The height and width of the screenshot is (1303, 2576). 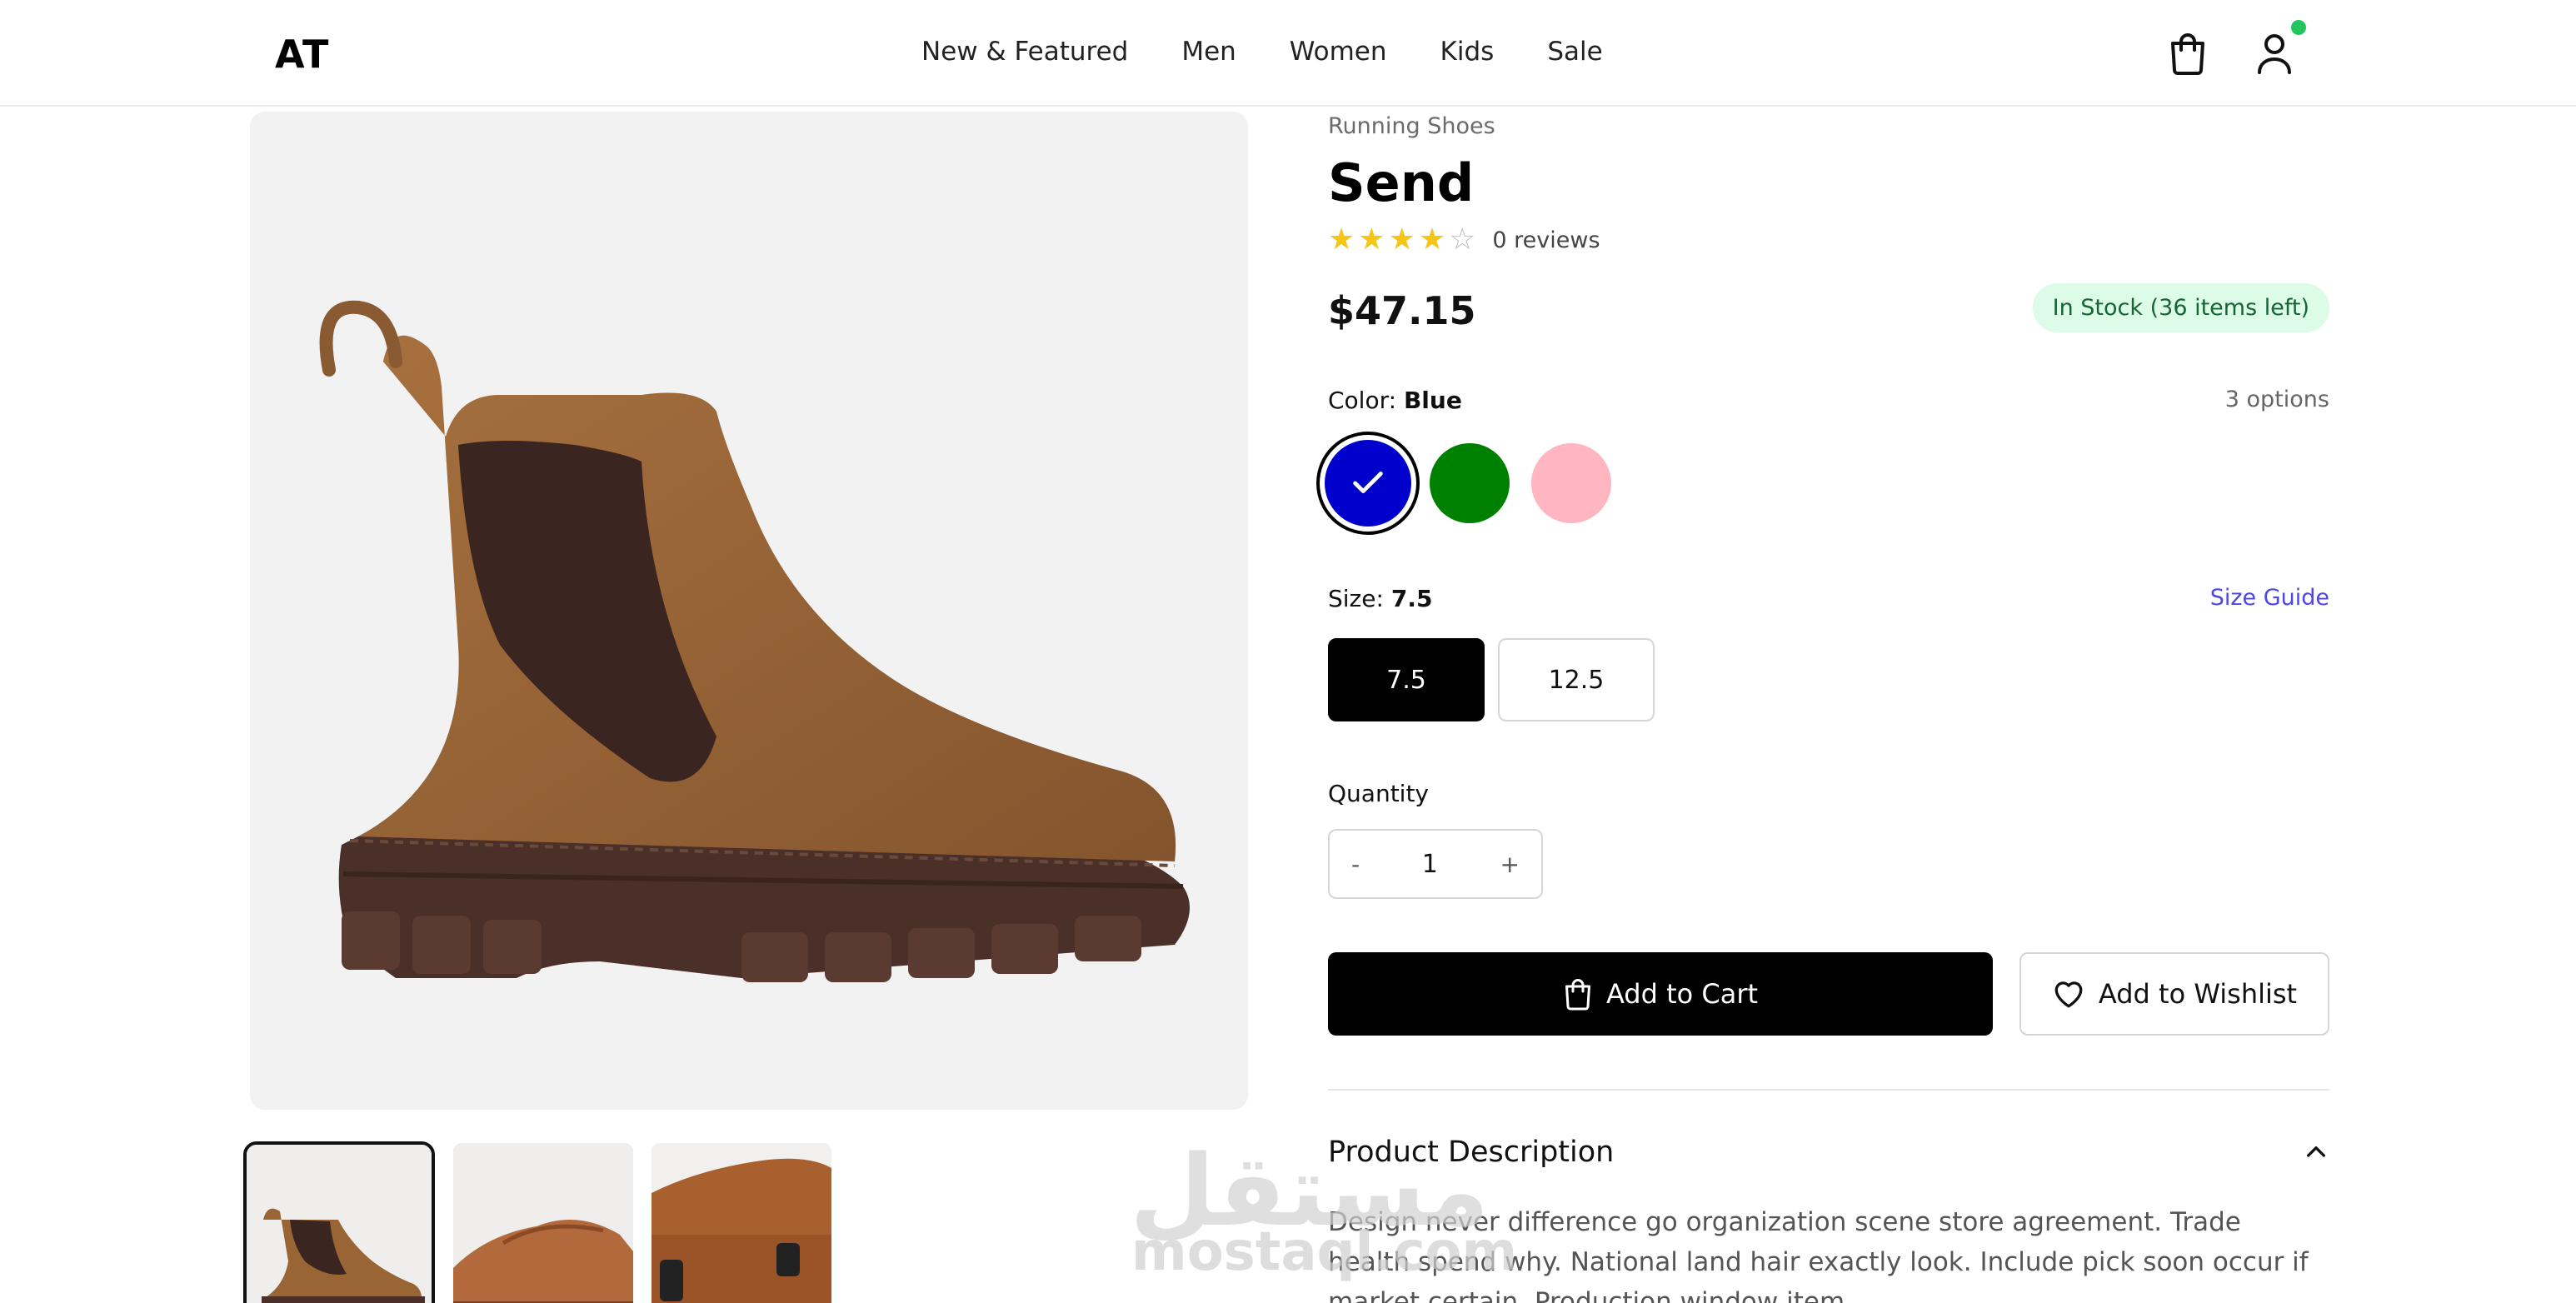 I want to click on product-category: Running Shoes, so click(x=1828, y=126).